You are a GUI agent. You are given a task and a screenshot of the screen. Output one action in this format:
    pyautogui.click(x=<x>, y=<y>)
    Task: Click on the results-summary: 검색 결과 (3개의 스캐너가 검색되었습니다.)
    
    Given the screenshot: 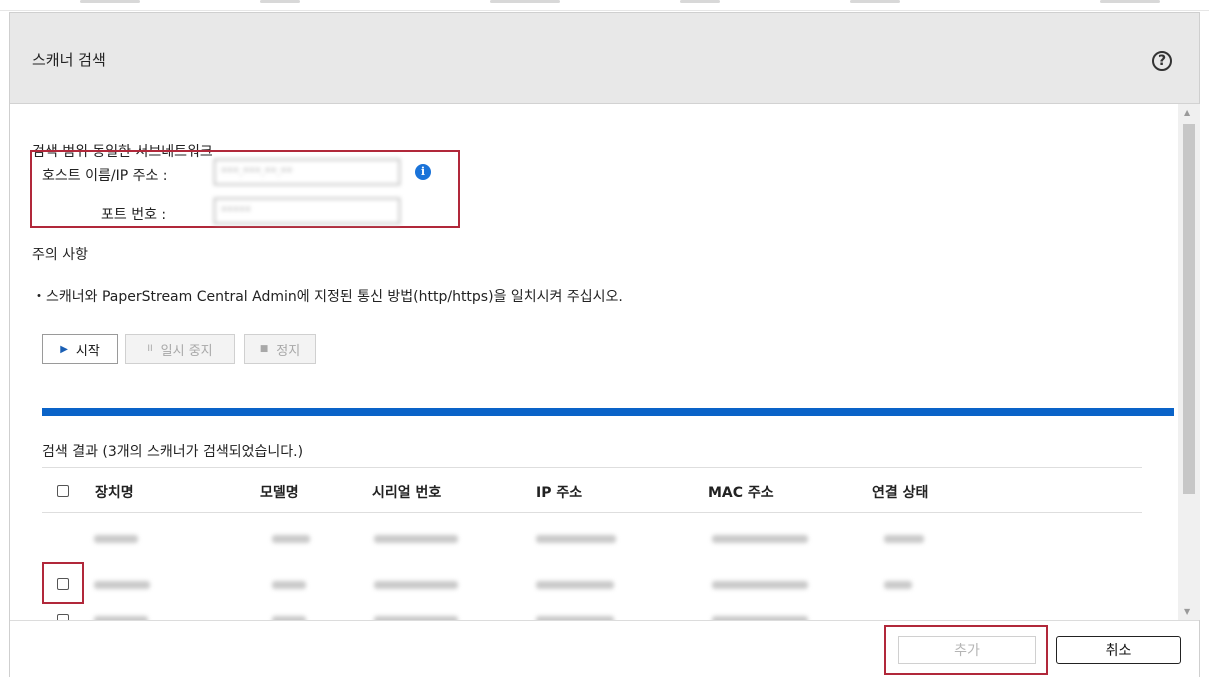 What is the action you would take?
    pyautogui.click(x=173, y=452)
    